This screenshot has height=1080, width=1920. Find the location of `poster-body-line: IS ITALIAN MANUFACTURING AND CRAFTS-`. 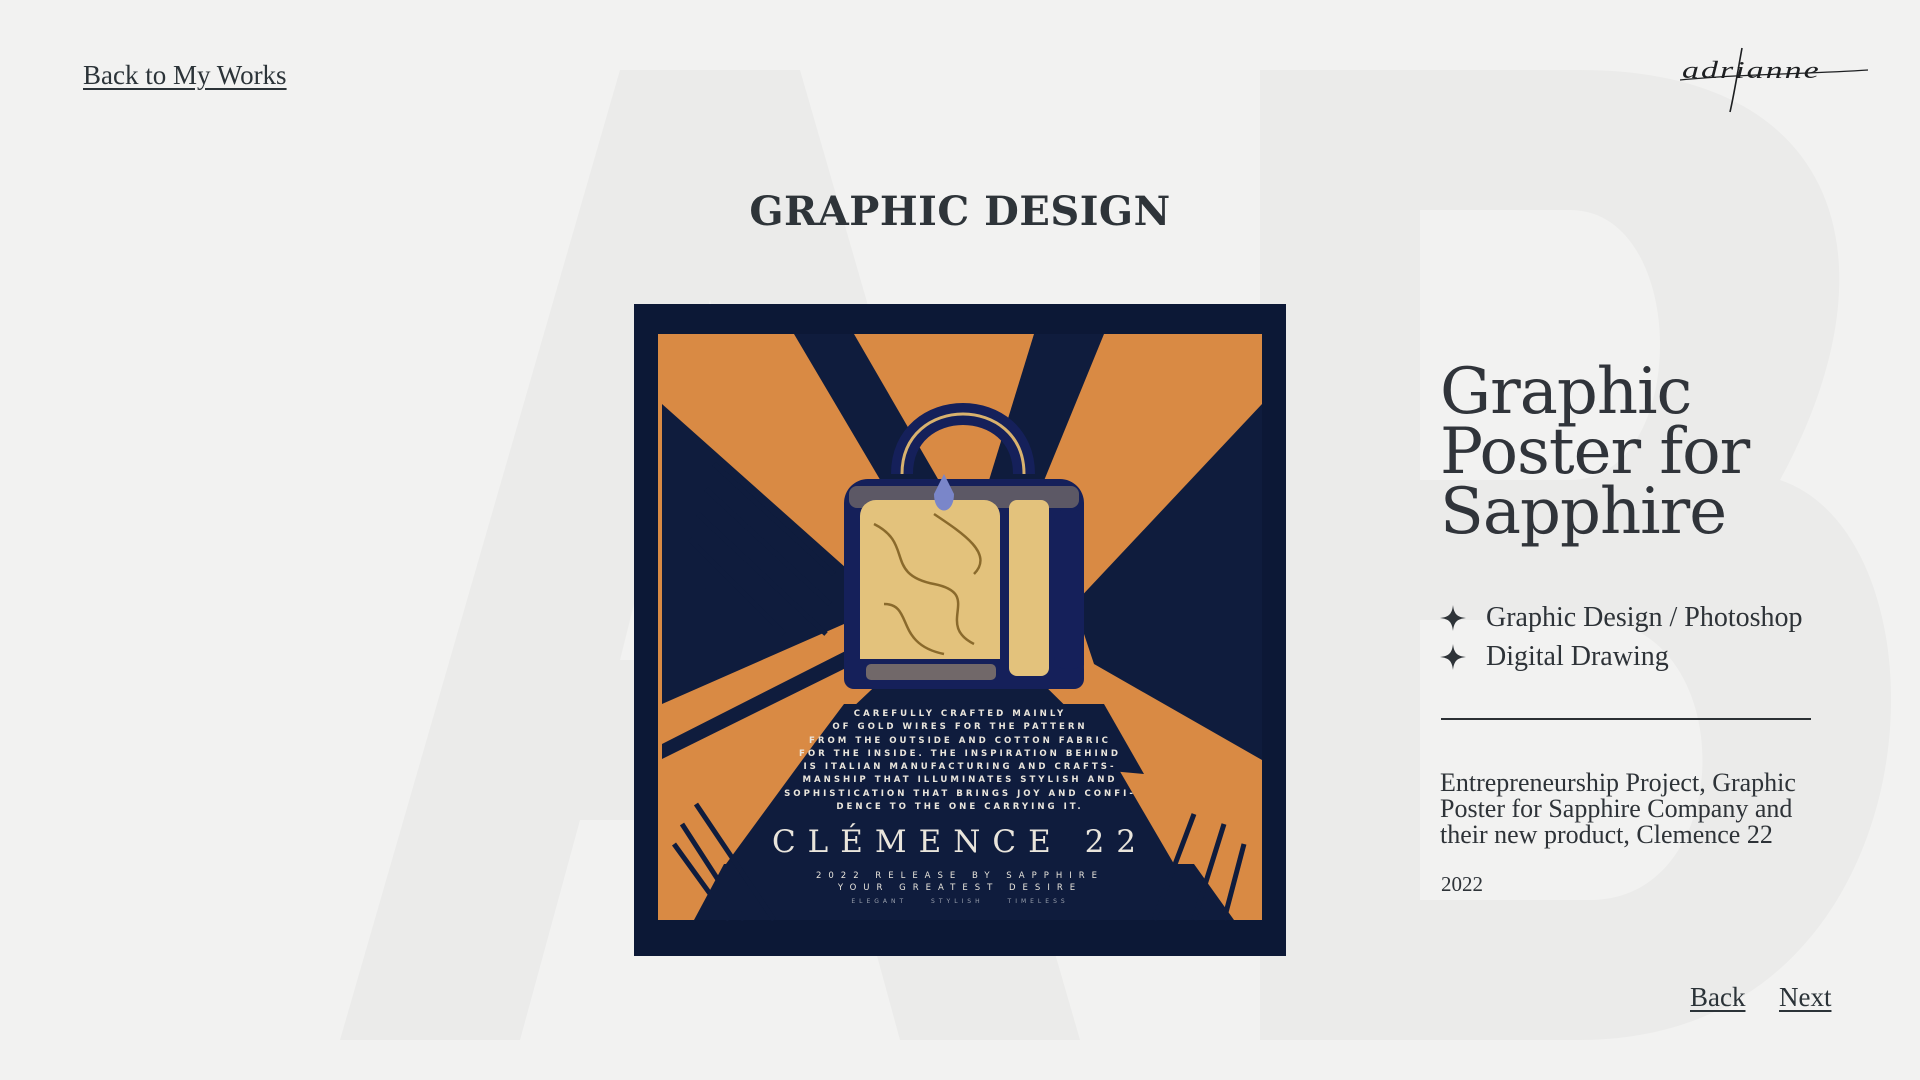

poster-body-line: IS ITALIAN MANUFACTURING AND CRAFTS- is located at coordinates (960, 767).